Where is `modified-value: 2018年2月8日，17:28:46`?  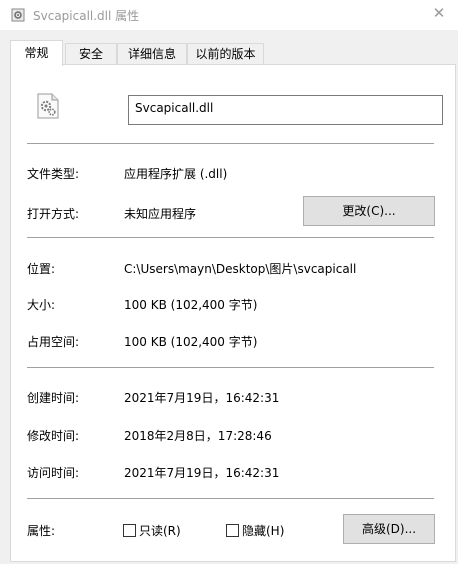 modified-value: 2018年2月8日，17:28:46 is located at coordinates (198, 436).